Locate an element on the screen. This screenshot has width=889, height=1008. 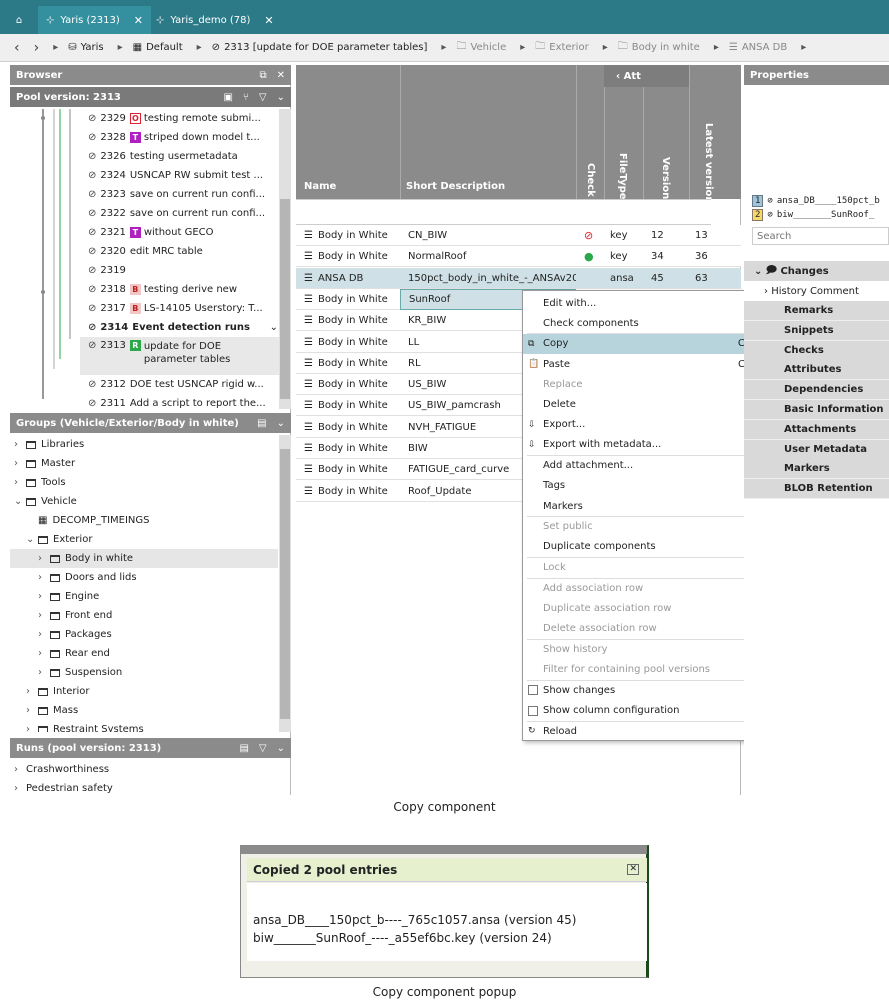
group-item: ▦ DECOMP_TIMEINGS is located at coordinates (144, 520).